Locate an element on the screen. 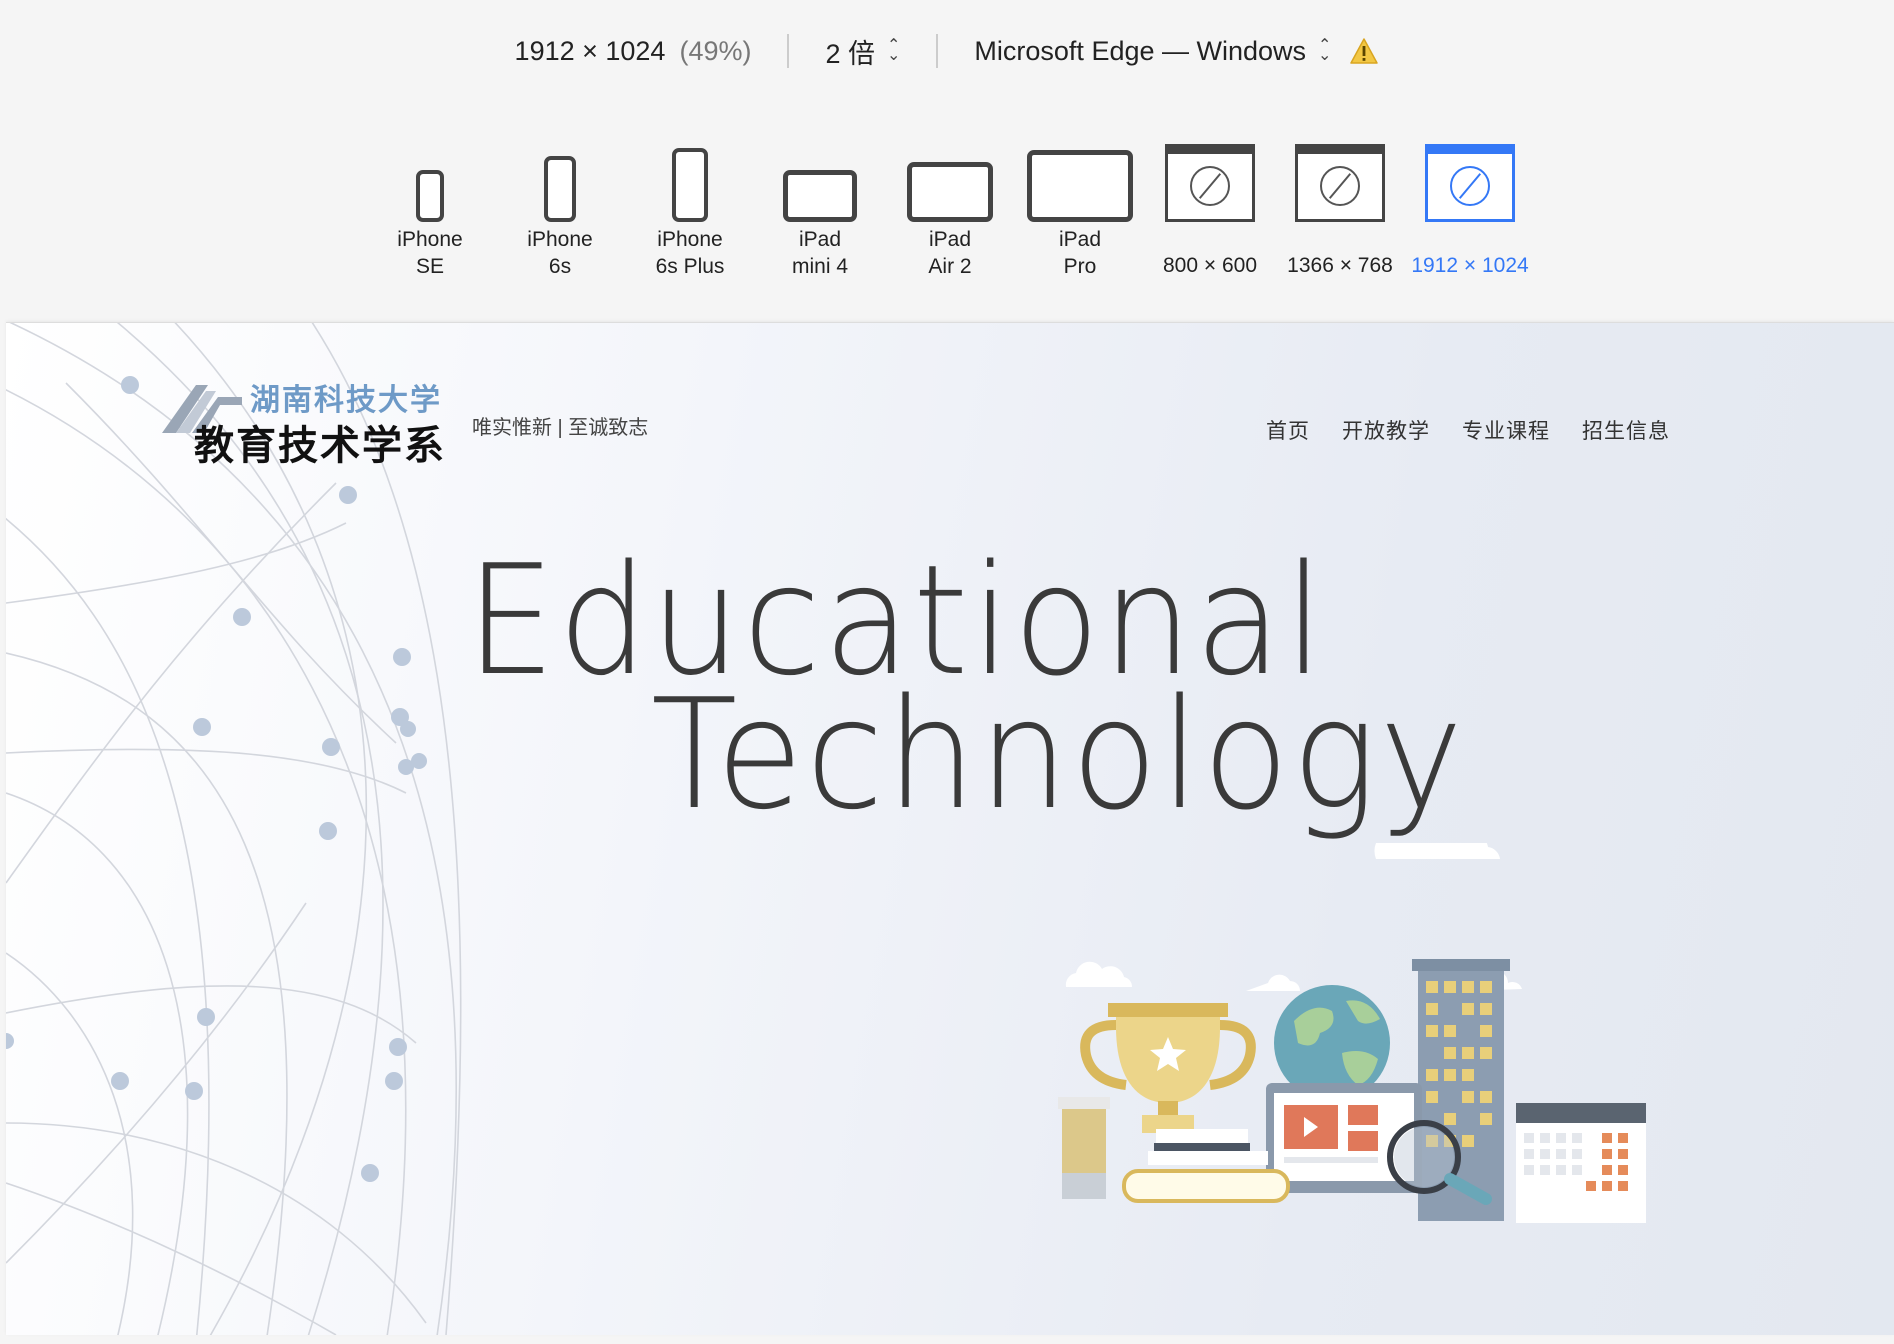 Image resolution: width=1894 pixels, height=1344 pixels. browser-select: Microsoft Edge — Windows ⌃ ⌄ is located at coordinates (1152, 51).